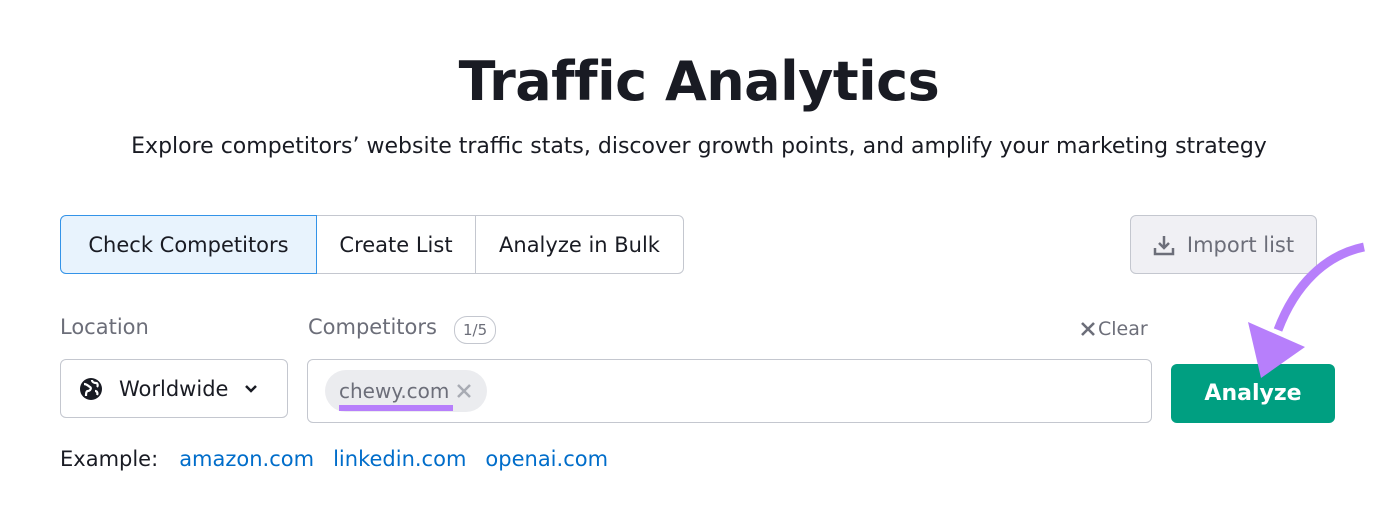 Image resolution: width=1398 pixels, height=531 pixels. I want to click on tab-create-list: Create List, so click(396, 244).